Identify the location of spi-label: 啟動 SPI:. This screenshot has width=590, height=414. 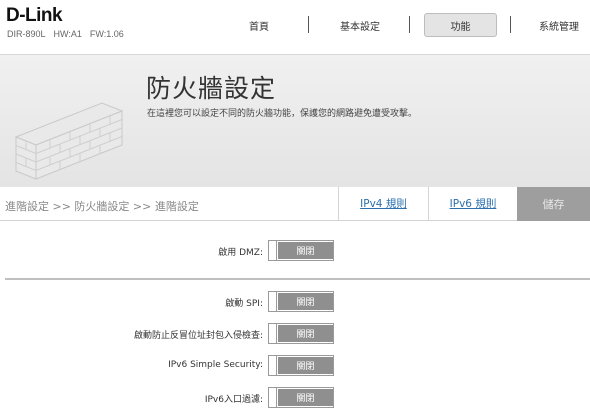
(244, 304).